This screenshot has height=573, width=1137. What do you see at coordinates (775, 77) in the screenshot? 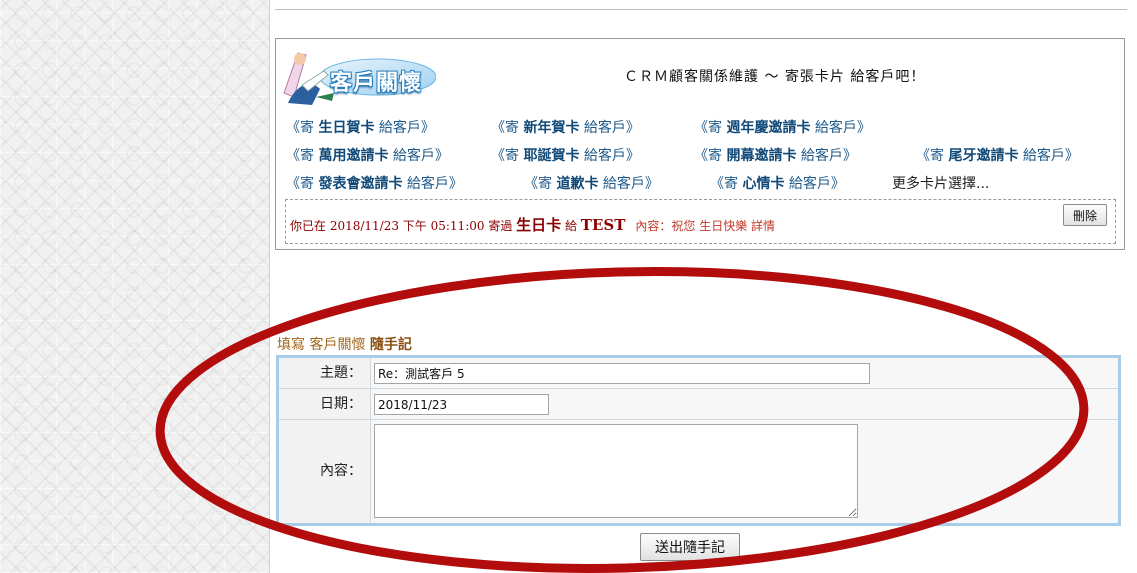
I see `crm-slogan: ＣＲＭ顧客關係維護 ～ 寄張卡片 給客戶吧！` at bounding box center [775, 77].